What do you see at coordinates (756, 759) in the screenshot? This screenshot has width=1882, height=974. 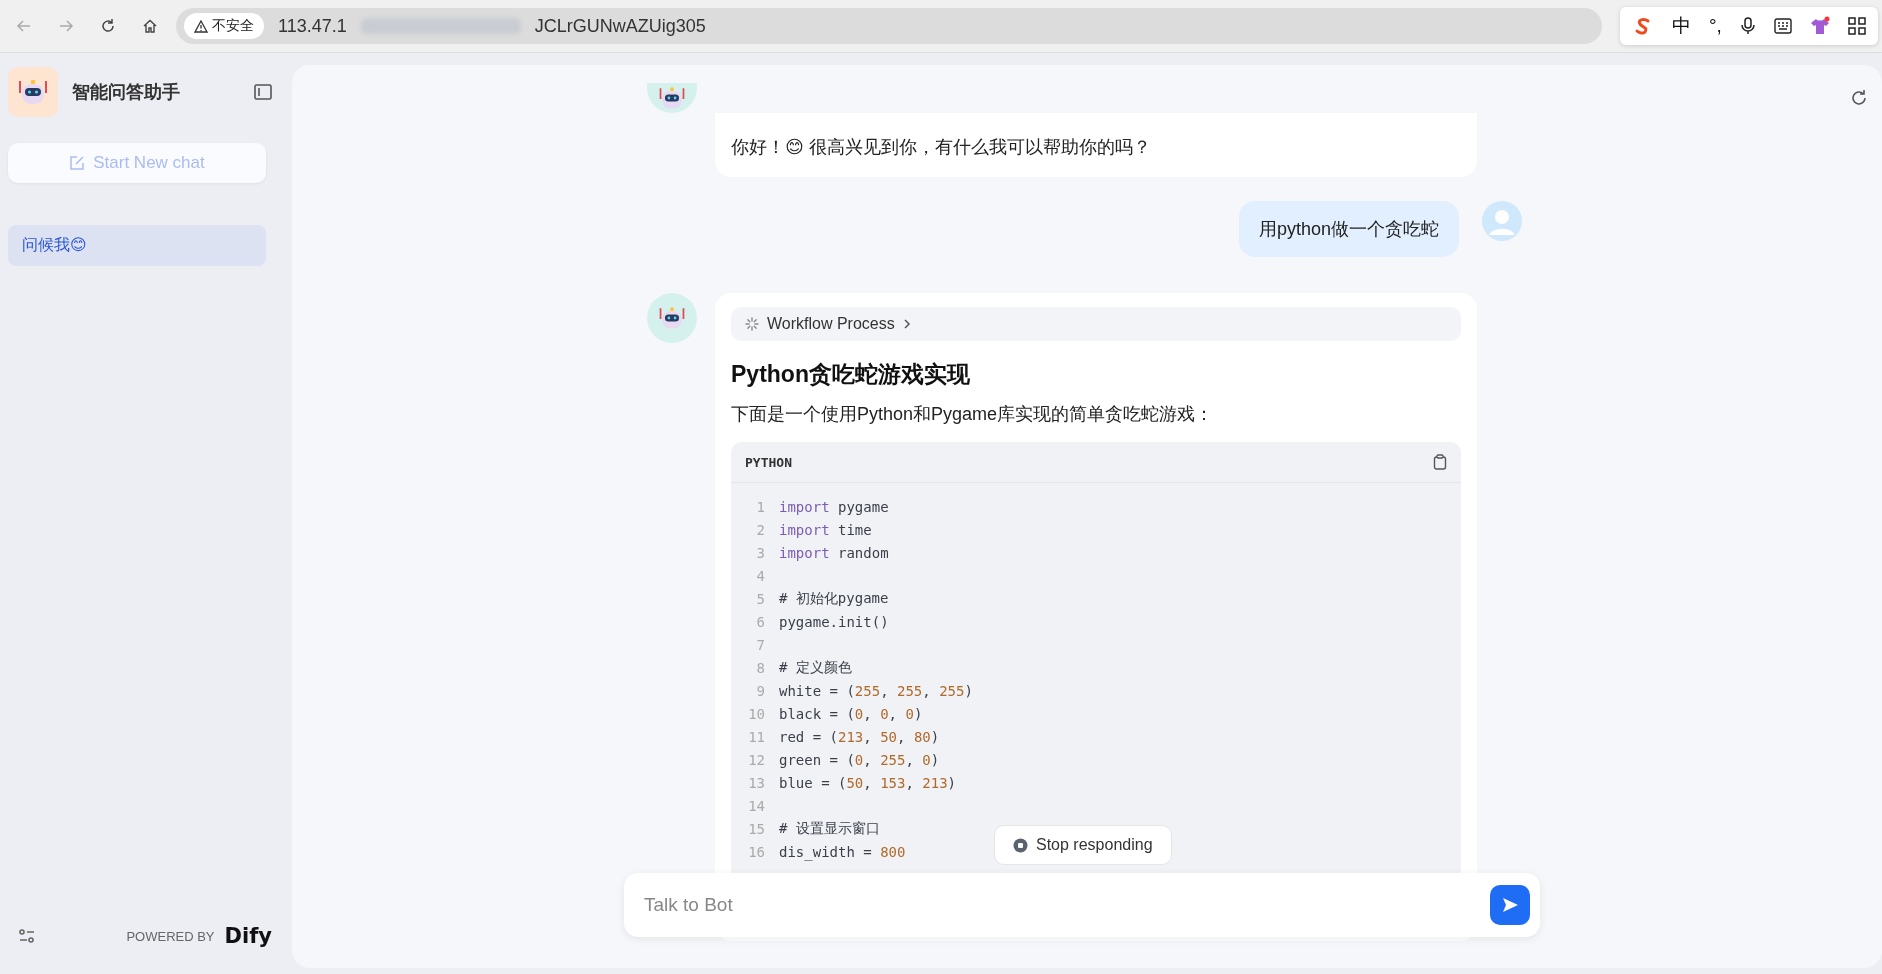 I see `line-number: 12` at bounding box center [756, 759].